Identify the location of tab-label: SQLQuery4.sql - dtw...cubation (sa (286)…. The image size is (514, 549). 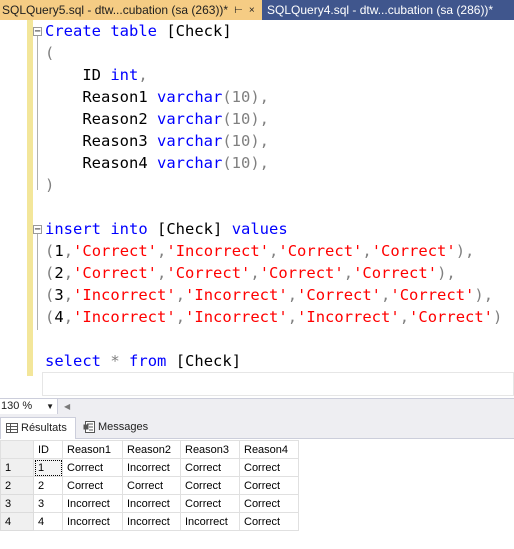
(380, 10).